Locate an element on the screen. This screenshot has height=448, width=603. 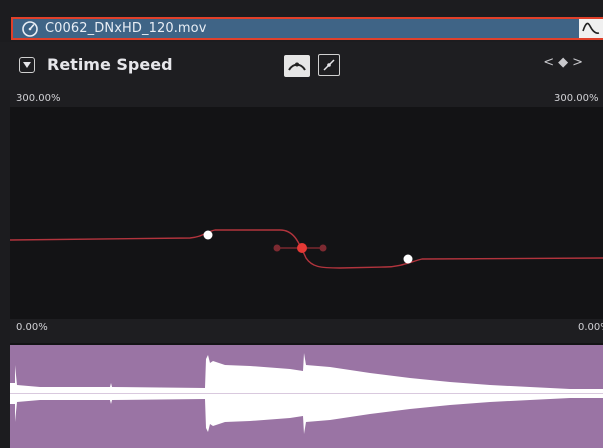
curve-title: Retime Speed is located at coordinates (110, 64).